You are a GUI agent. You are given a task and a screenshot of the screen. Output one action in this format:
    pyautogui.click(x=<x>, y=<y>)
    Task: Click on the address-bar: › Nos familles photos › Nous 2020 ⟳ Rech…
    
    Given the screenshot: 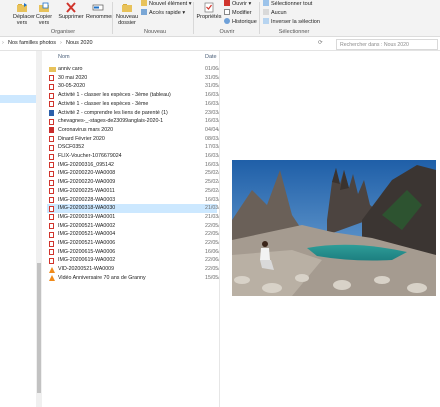 What is the action you would take?
    pyautogui.click(x=220, y=44)
    